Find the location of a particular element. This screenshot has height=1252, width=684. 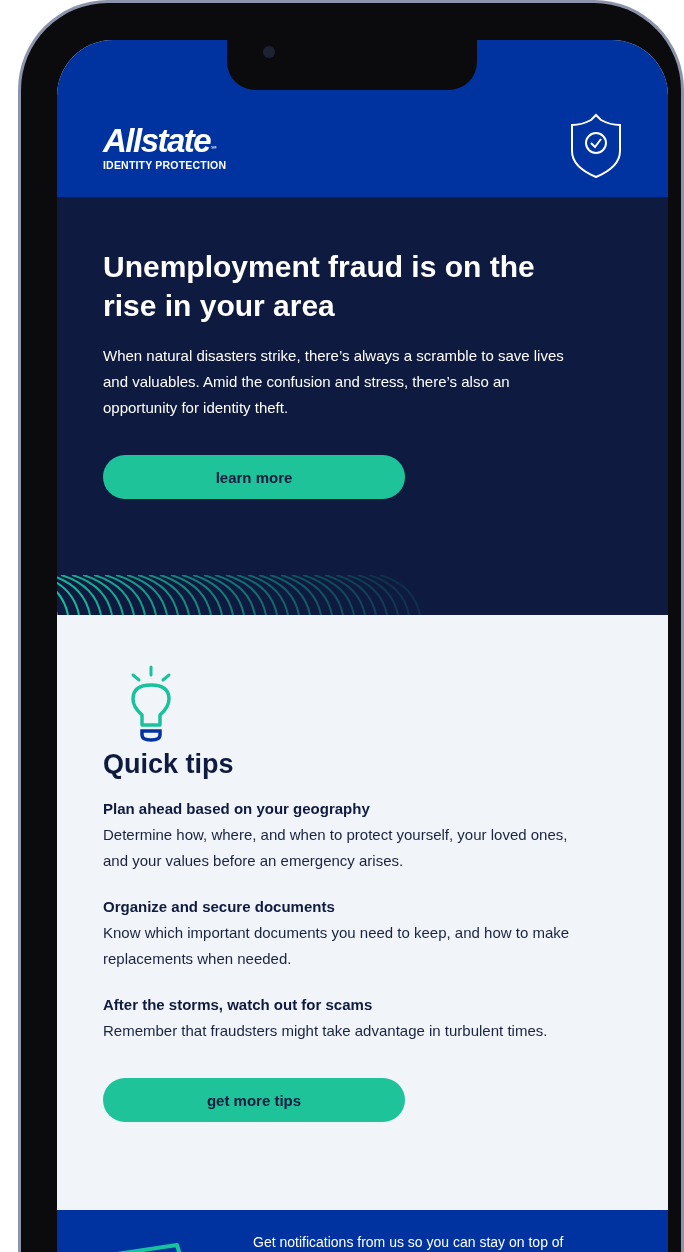

tip-title: After the storms, watch out for scams is located at coordinates (238, 1005).